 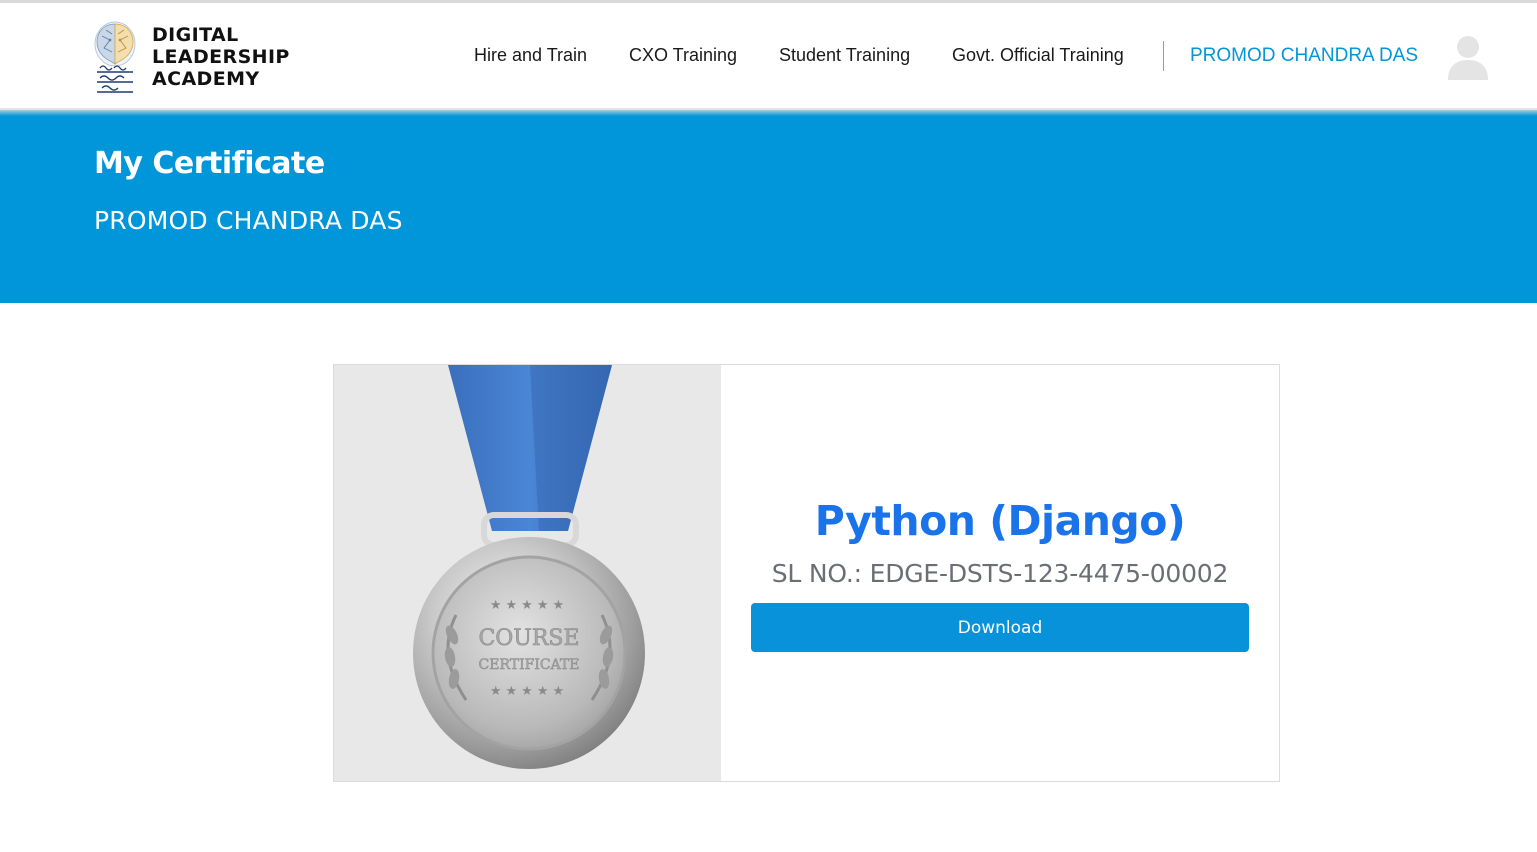 I want to click on medal-illustration: ★★★★★ COURSE CERTIFICATE ★★★★★, so click(x=529, y=567).